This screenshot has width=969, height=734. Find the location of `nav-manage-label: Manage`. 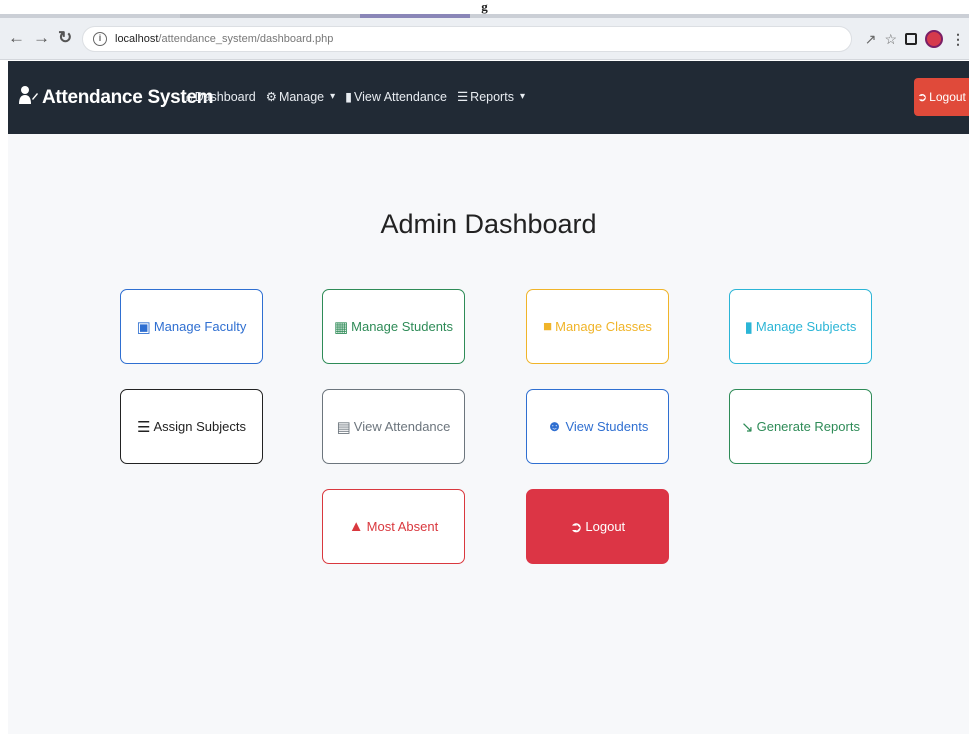

nav-manage-label: Manage is located at coordinates (301, 96).